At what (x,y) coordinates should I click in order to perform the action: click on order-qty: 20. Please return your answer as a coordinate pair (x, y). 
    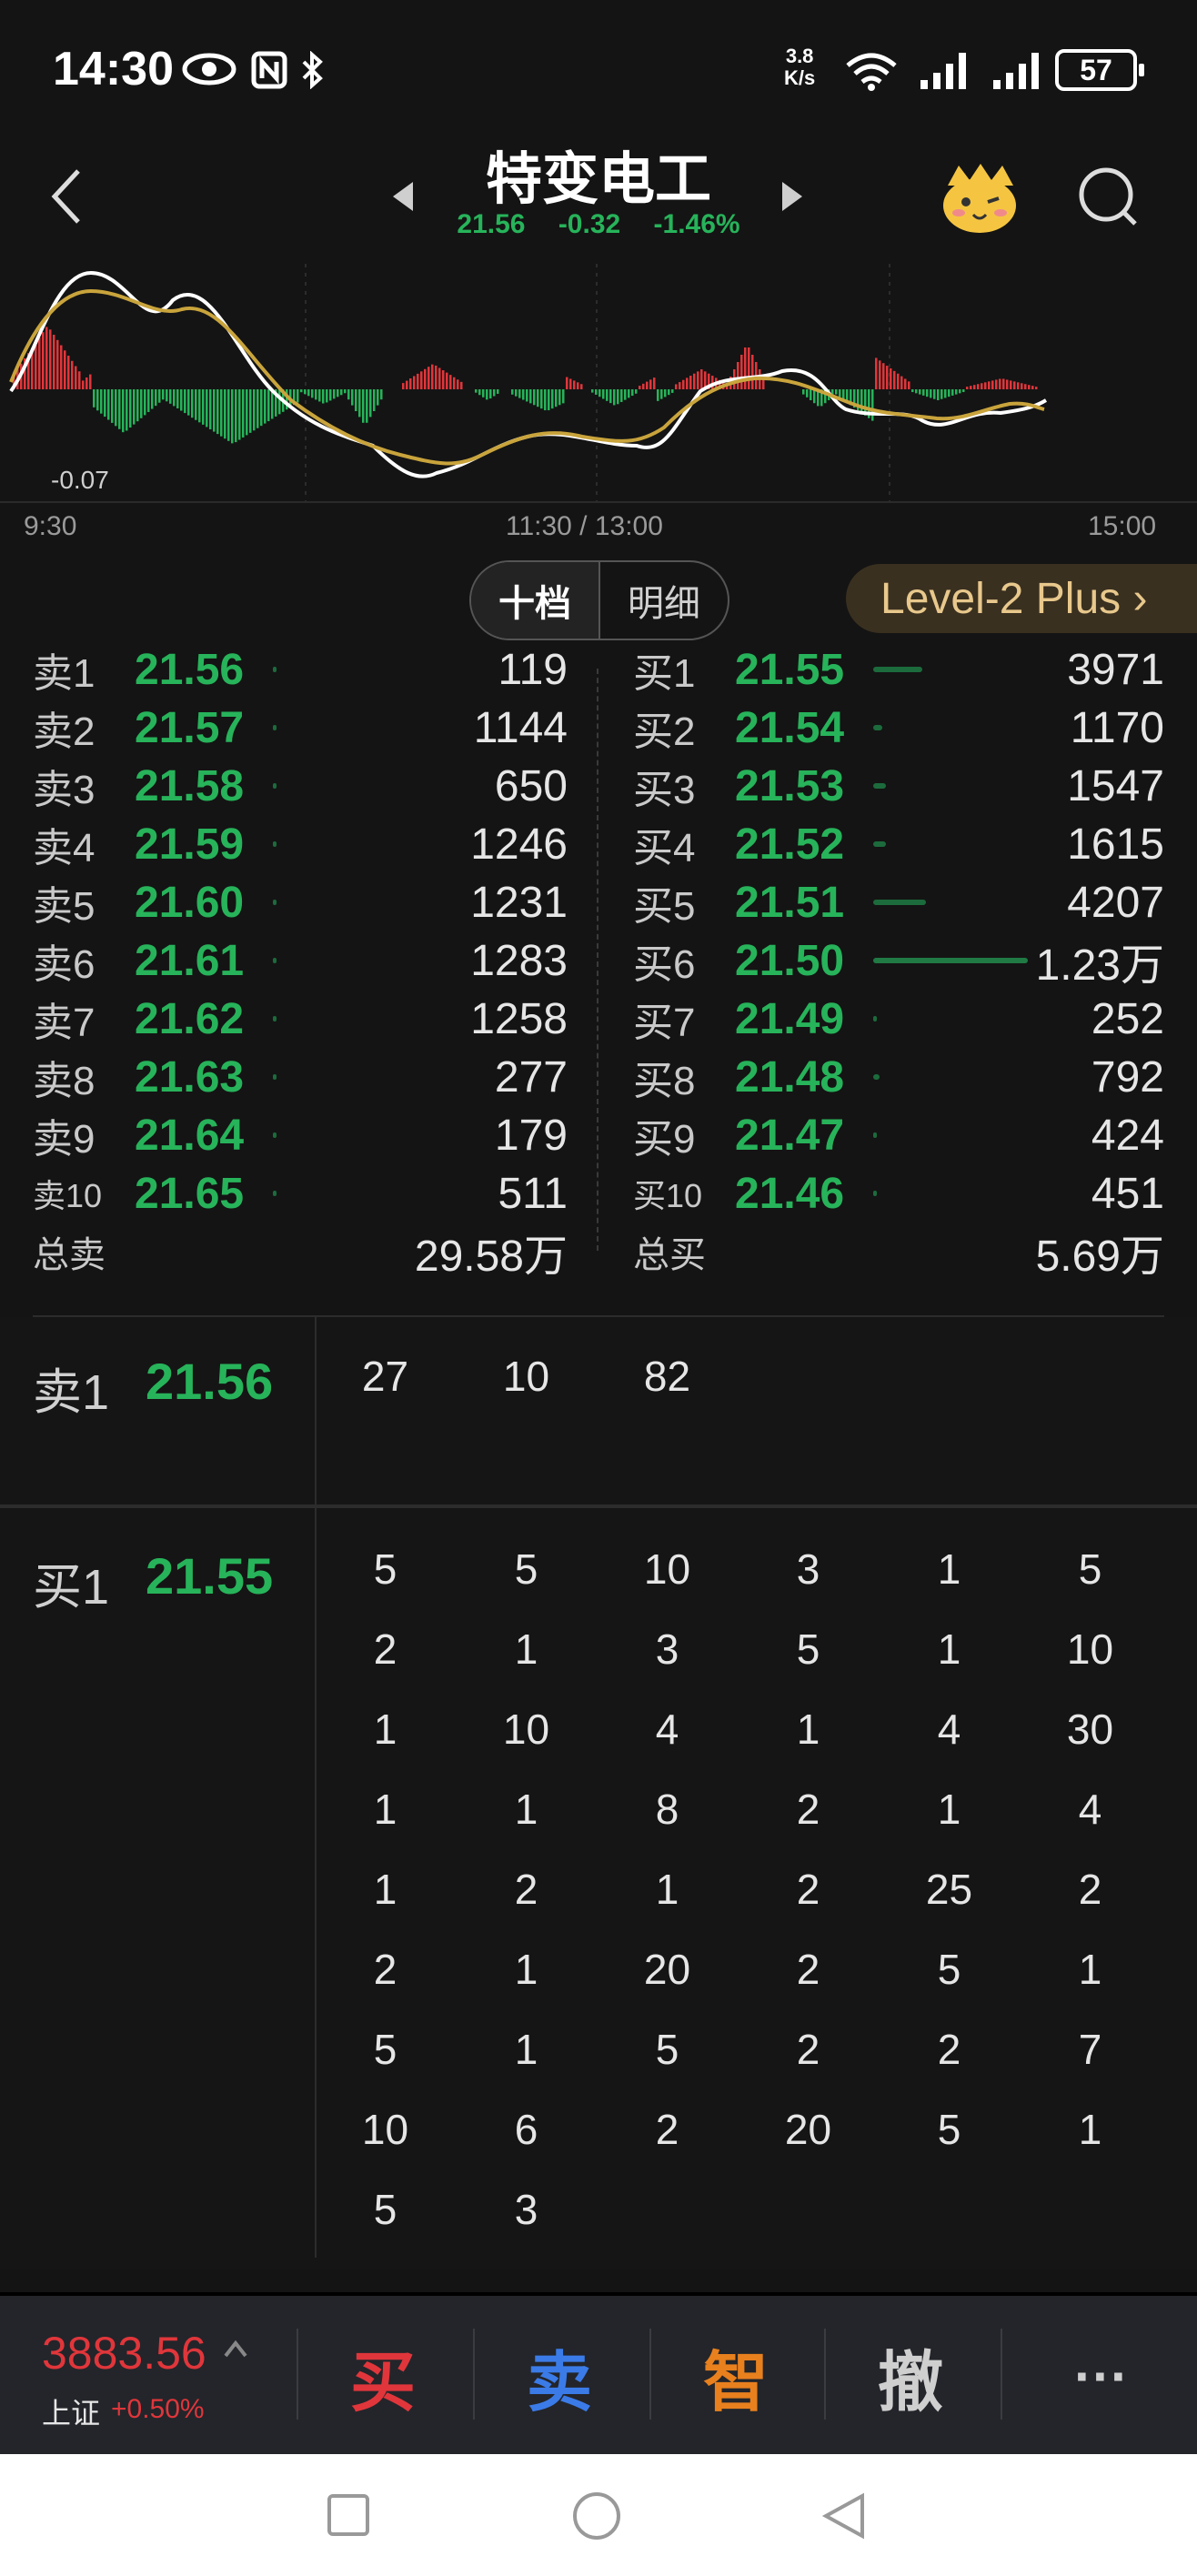
    Looking at the image, I should click on (667, 1969).